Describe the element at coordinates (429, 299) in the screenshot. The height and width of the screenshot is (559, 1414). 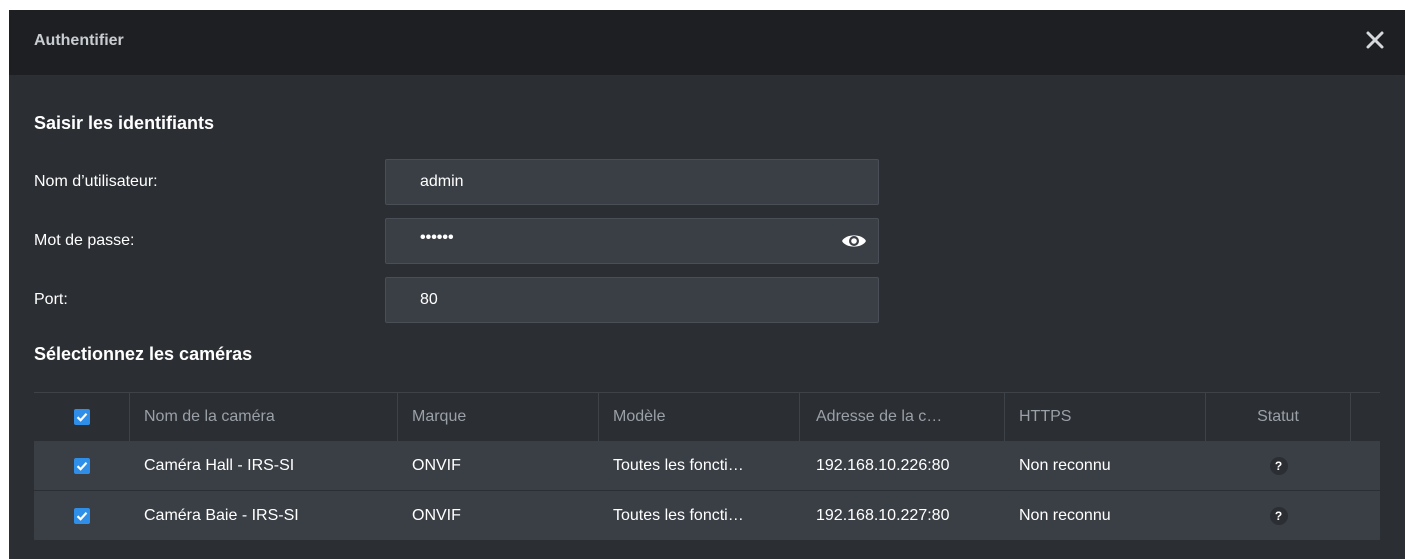
I see `port-value: 80` at that location.